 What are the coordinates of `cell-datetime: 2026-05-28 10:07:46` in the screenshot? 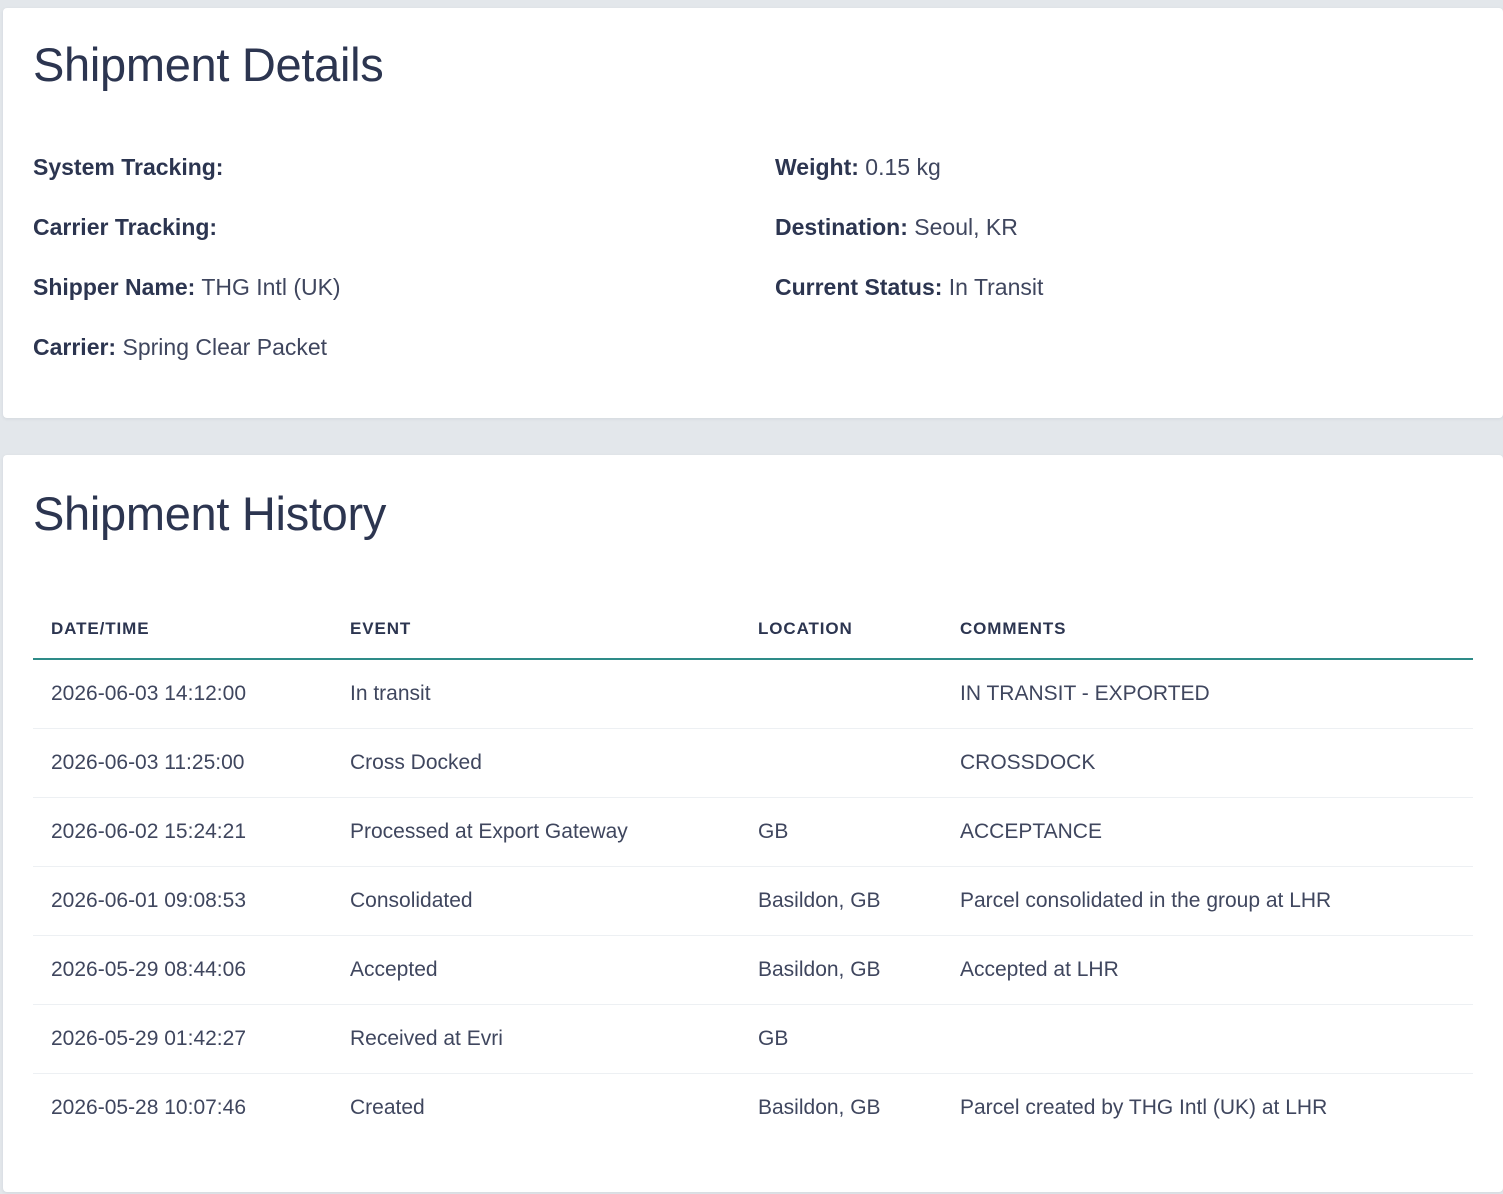 It's located at (148, 1107).